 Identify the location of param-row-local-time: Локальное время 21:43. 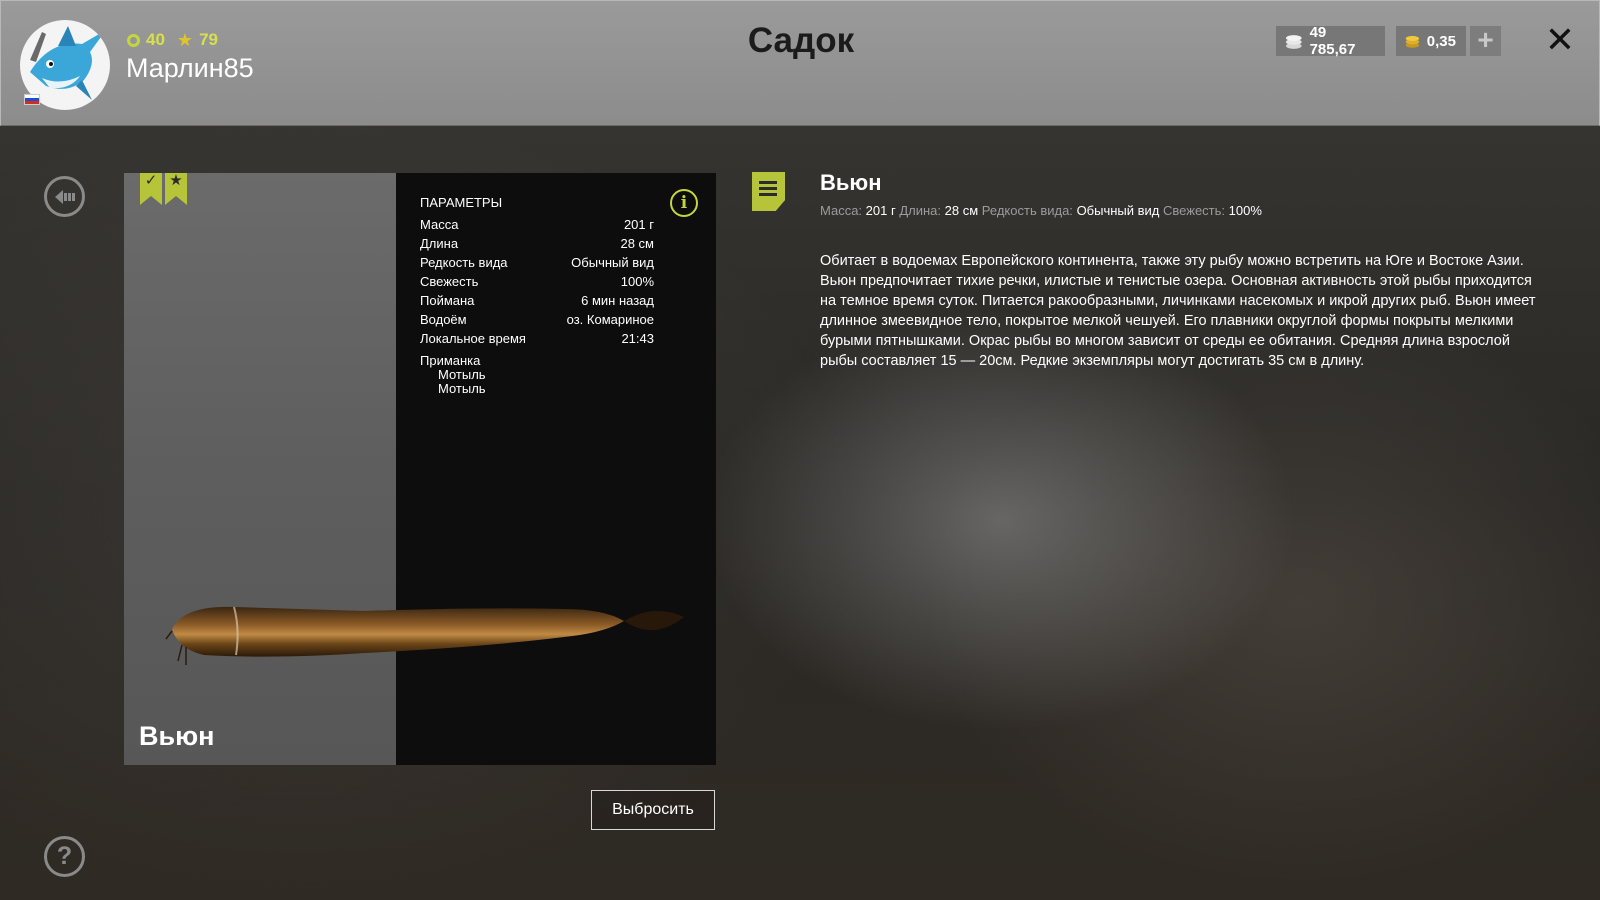
(537, 340).